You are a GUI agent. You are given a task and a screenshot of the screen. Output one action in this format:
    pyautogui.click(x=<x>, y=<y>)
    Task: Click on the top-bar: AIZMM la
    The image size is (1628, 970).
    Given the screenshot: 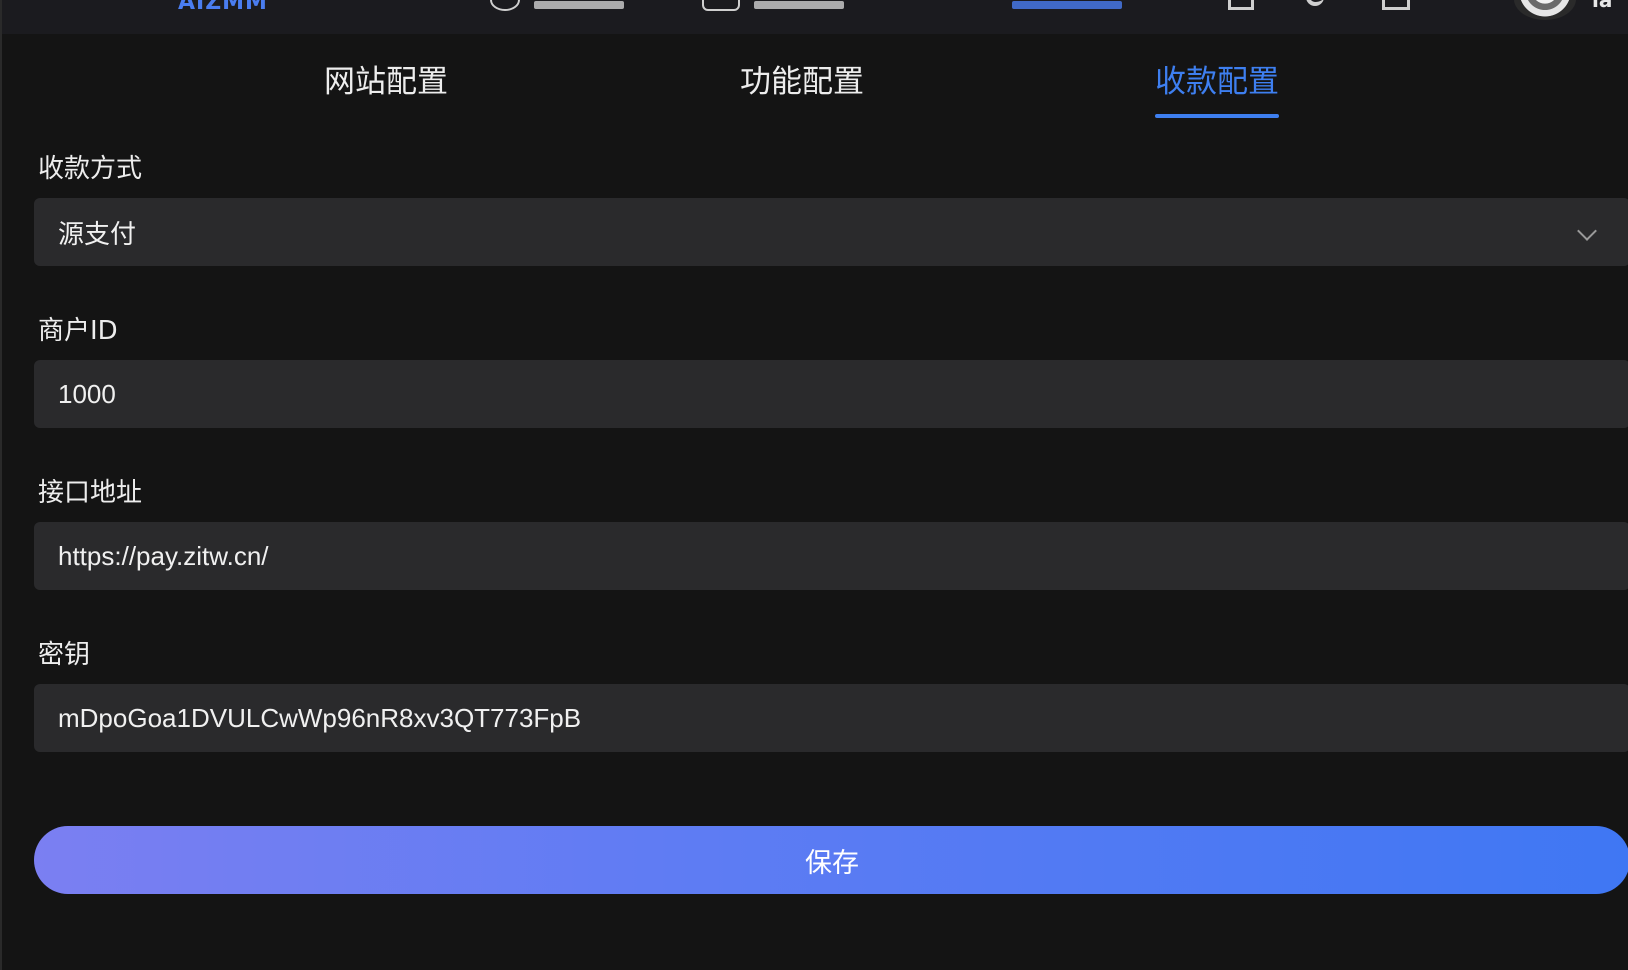 What is the action you would take?
    pyautogui.click(x=815, y=17)
    